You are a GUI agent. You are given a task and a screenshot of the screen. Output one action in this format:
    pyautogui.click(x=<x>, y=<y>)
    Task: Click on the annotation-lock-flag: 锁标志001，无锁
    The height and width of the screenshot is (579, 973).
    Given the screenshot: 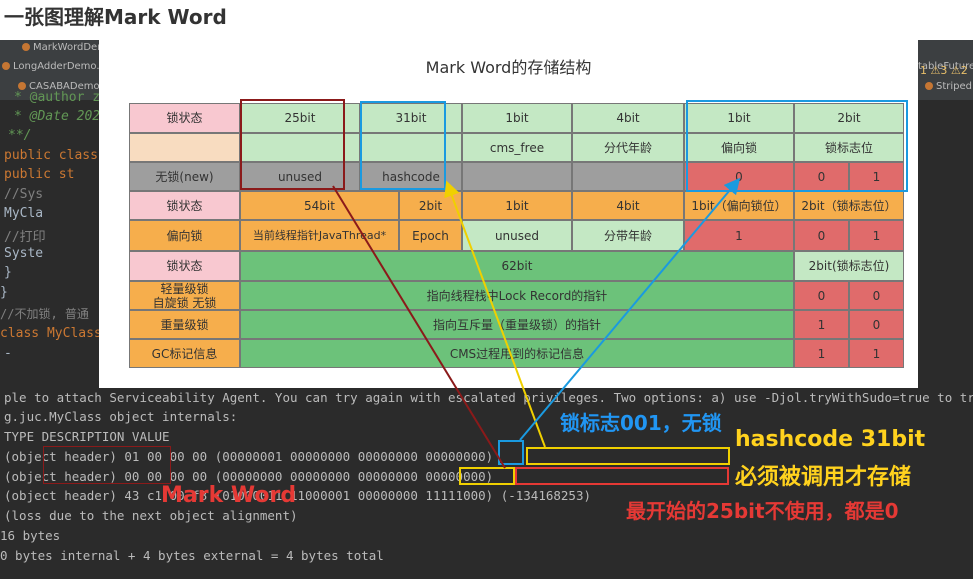 What is the action you would take?
    pyautogui.click(x=641, y=423)
    